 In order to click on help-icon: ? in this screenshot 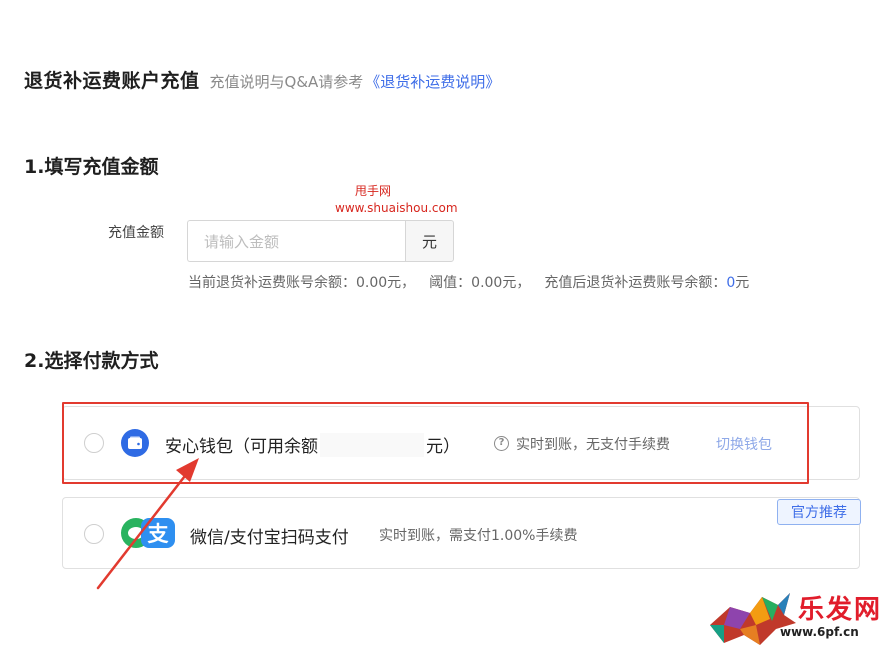, I will do `click(501, 443)`.